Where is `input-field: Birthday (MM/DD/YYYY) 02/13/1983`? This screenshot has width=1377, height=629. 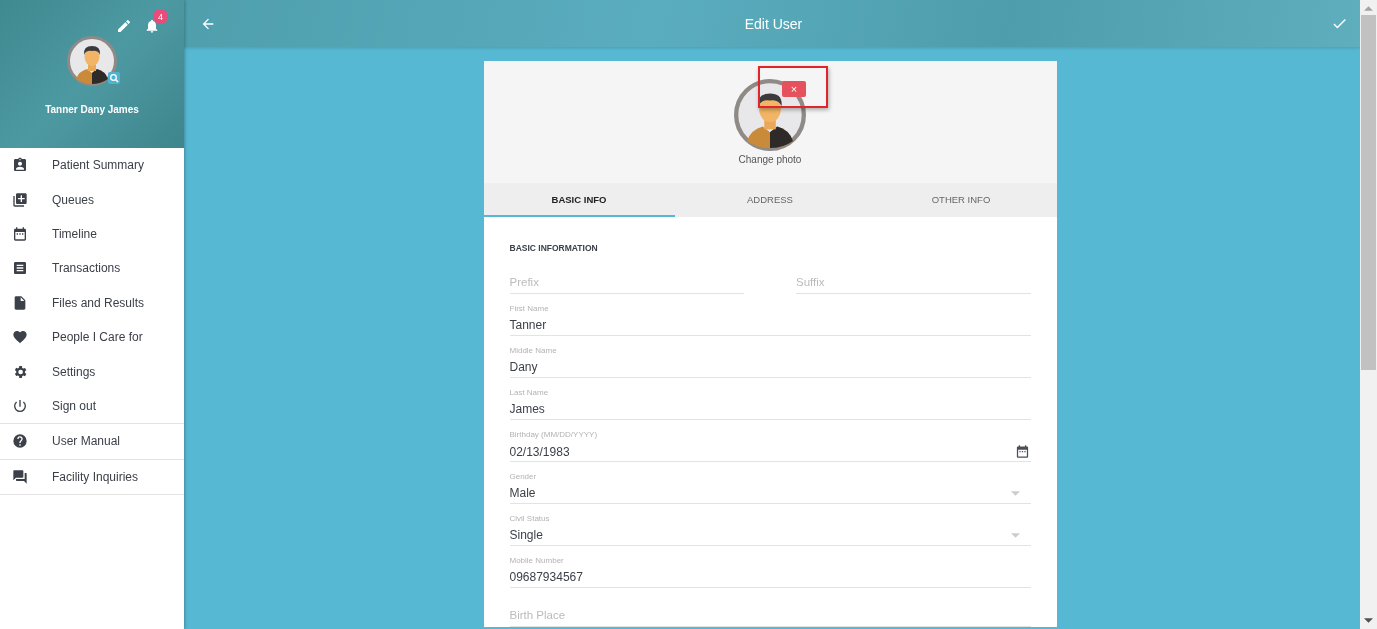 input-field: Birthday (MM/DD/YYYY) 02/13/1983 is located at coordinates (770, 441).